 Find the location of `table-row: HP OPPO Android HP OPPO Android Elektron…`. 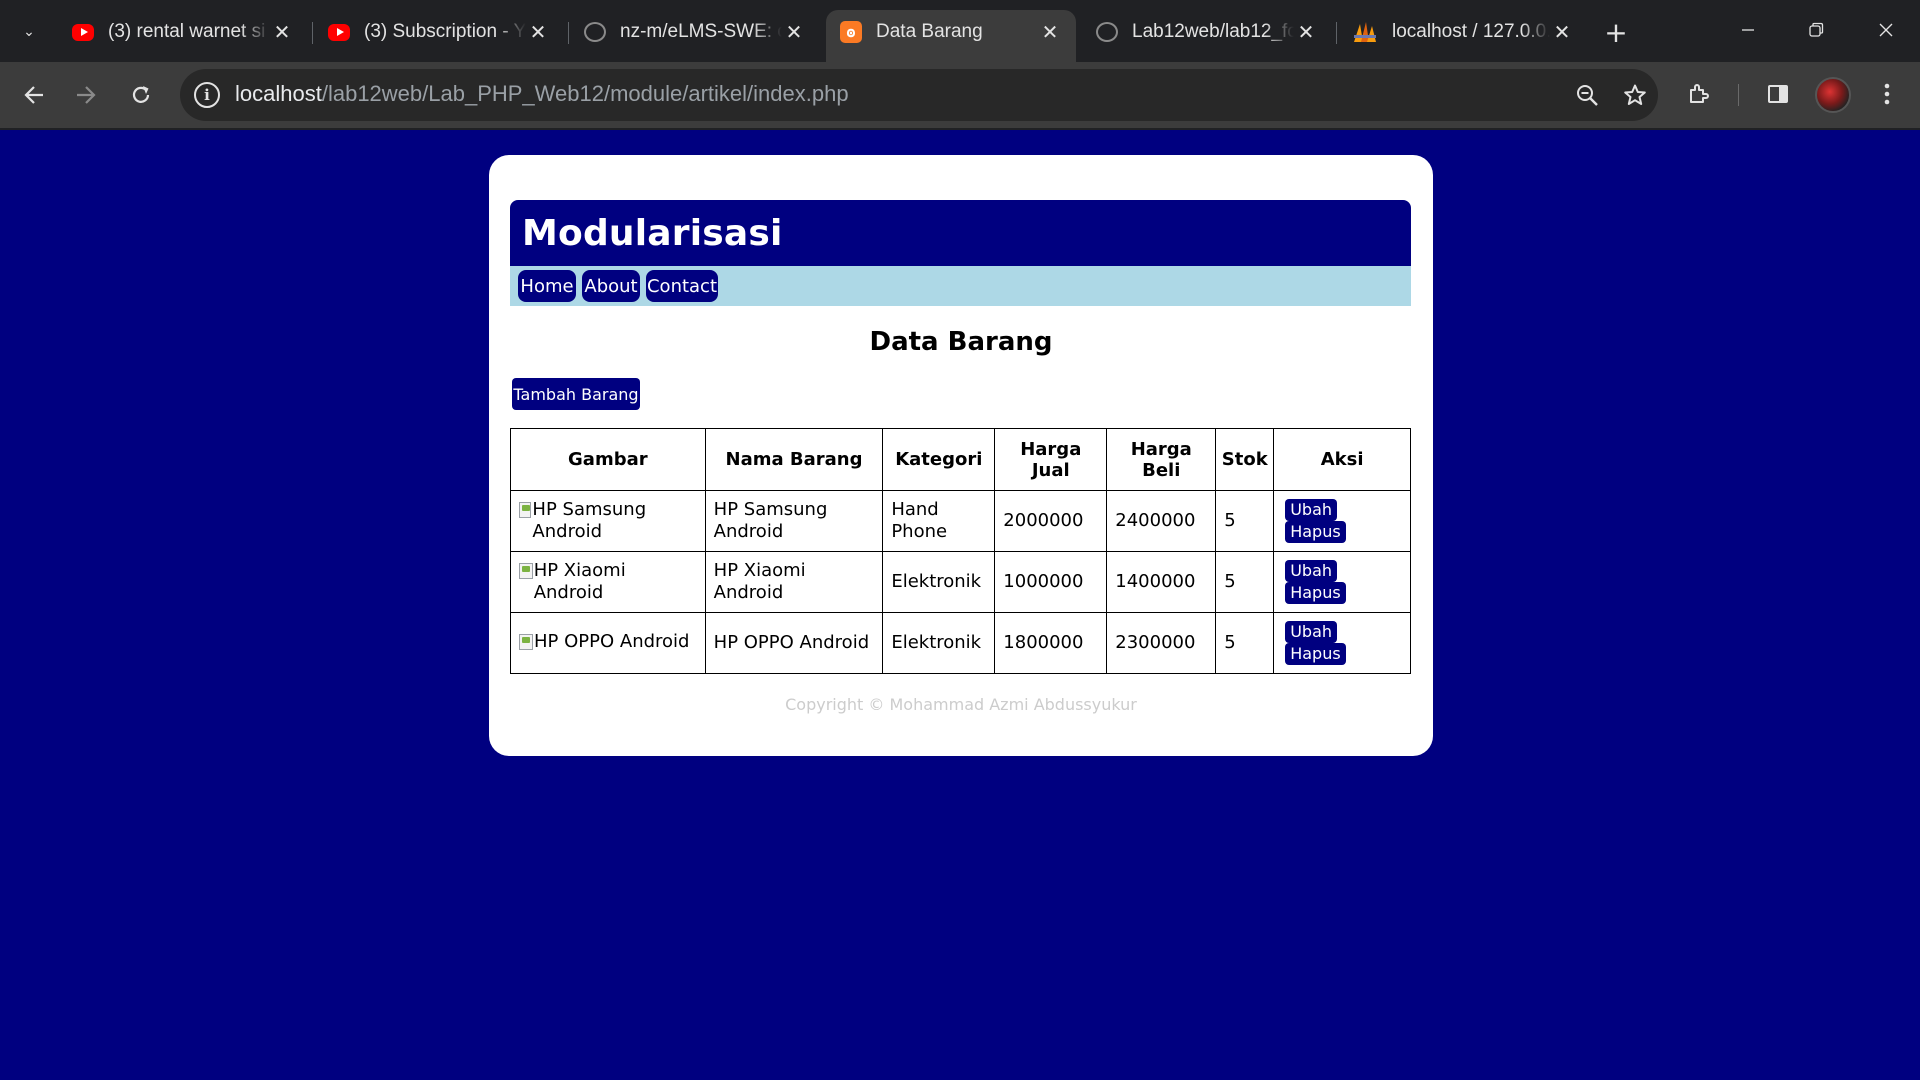

table-row: HP OPPO Android HP OPPO Android Elektron… is located at coordinates (960, 643).